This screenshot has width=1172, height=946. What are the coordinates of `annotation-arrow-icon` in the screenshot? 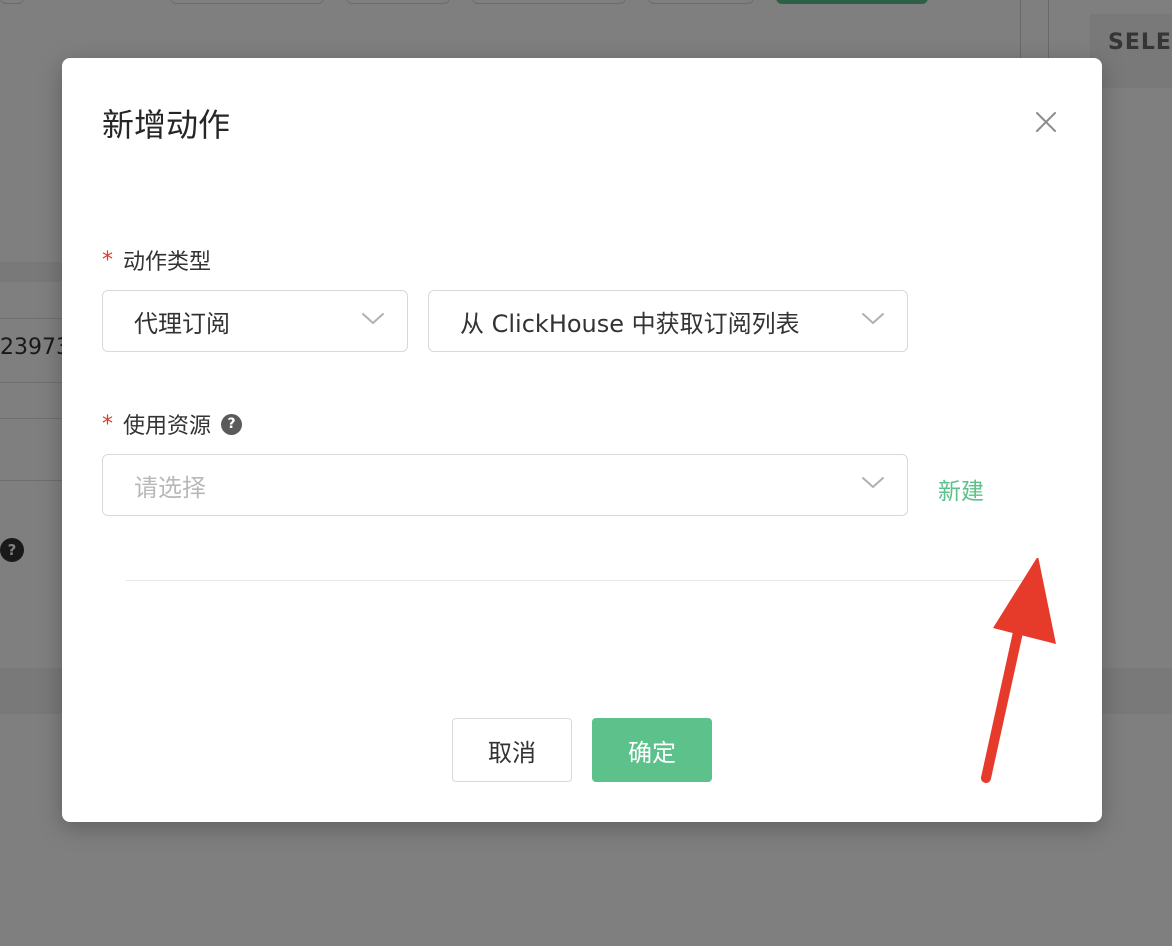 It's located at (1018, 670).